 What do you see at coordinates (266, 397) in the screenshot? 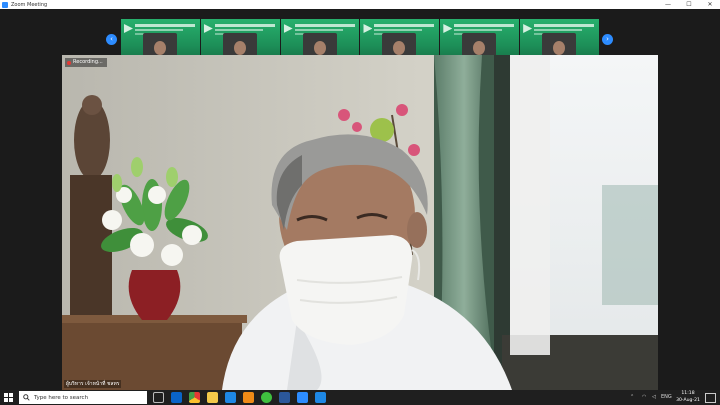
I see `line-icon` at bounding box center [266, 397].